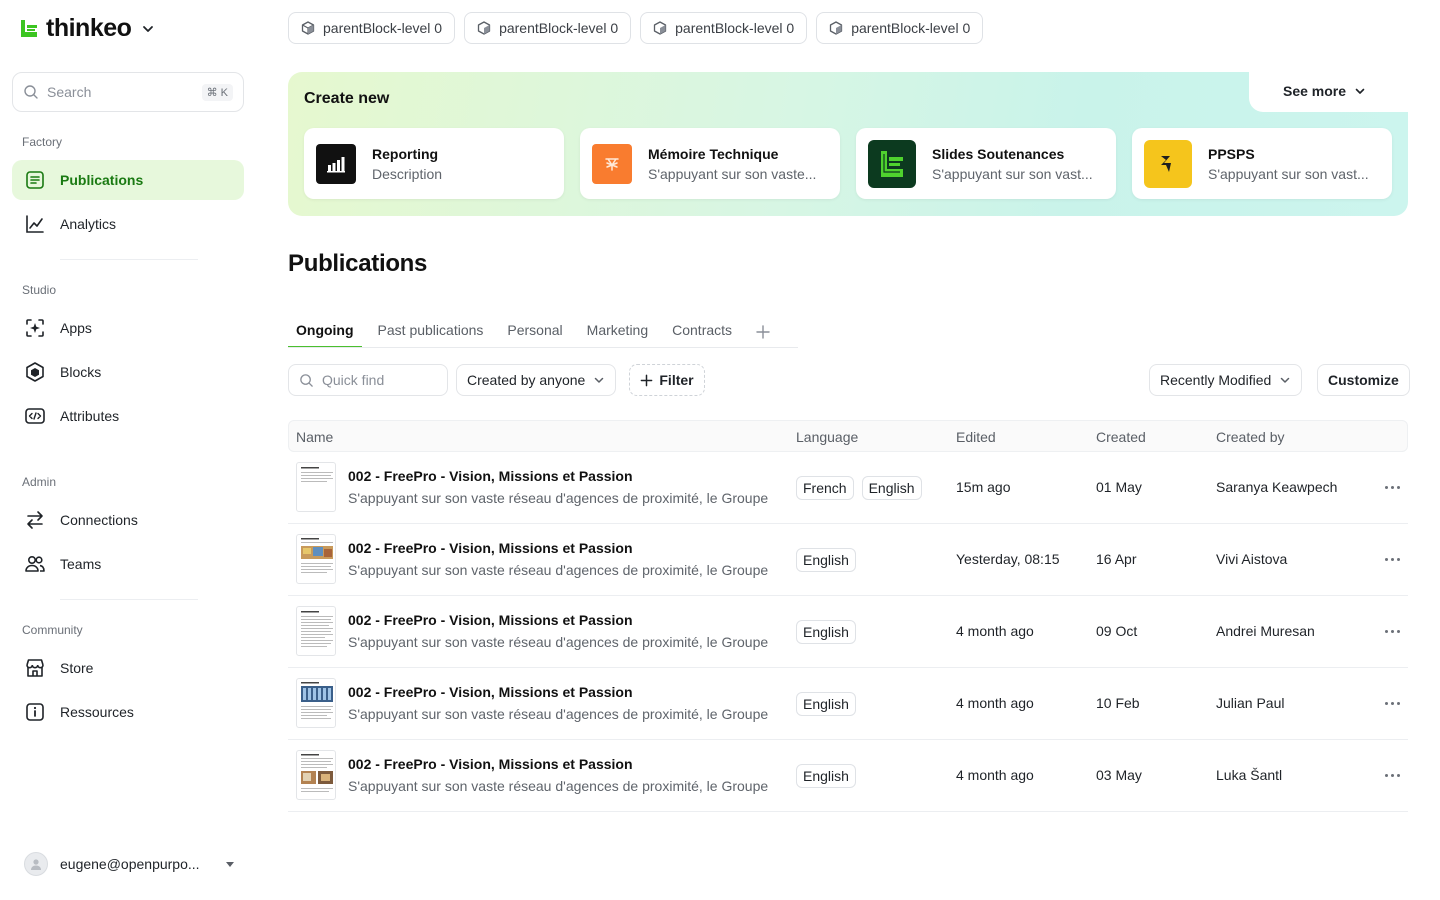 The height and width of the screenshot is (900, 1440). I want to click on column-header-edited: Edited, so click(976, 437).